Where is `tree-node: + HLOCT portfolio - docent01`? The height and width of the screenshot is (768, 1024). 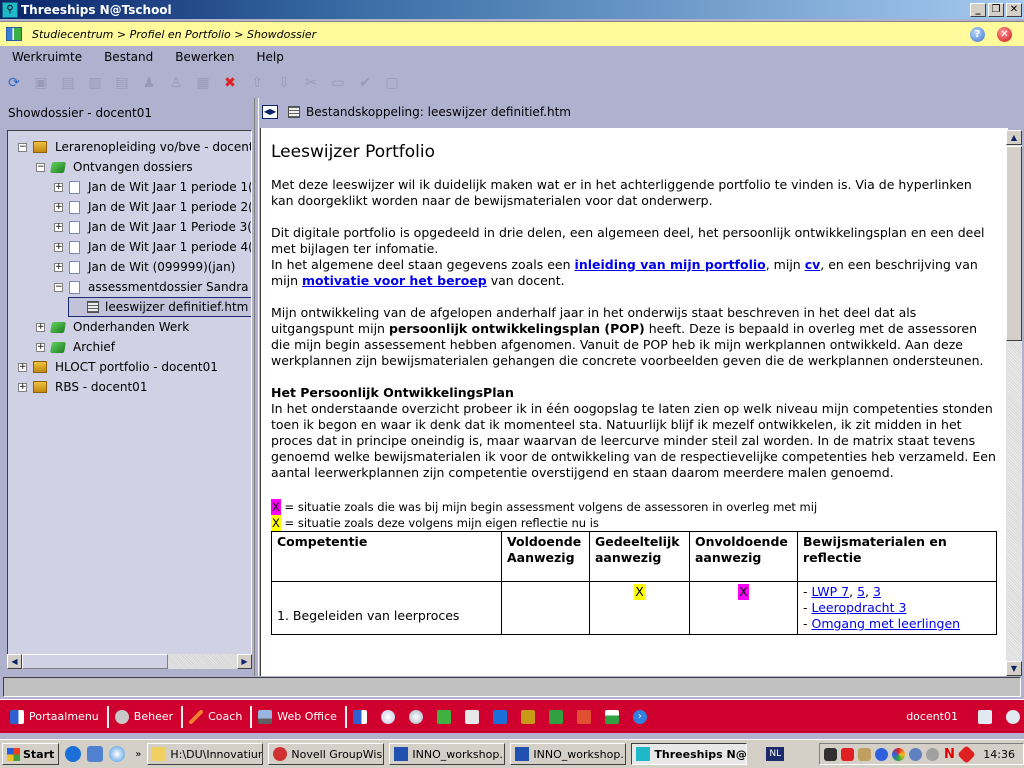 tree-node: + HLOCT portfolio - docent01 is located at coordinates (118, 367).